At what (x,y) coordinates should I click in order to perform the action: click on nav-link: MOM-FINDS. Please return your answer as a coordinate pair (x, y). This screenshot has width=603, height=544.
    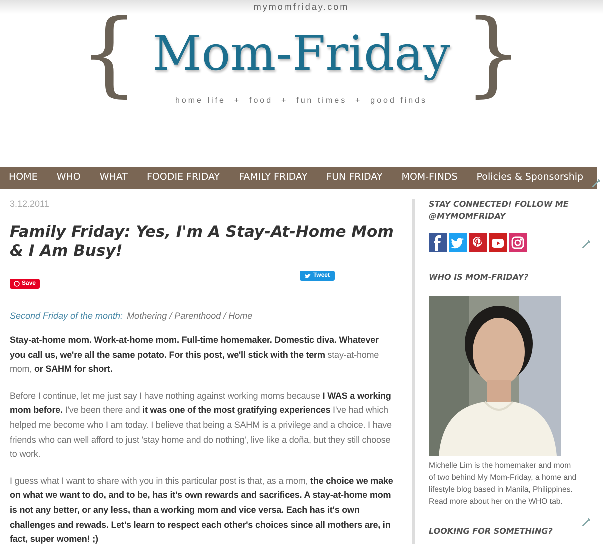
    Looking at the image, I should click on (430, 177).